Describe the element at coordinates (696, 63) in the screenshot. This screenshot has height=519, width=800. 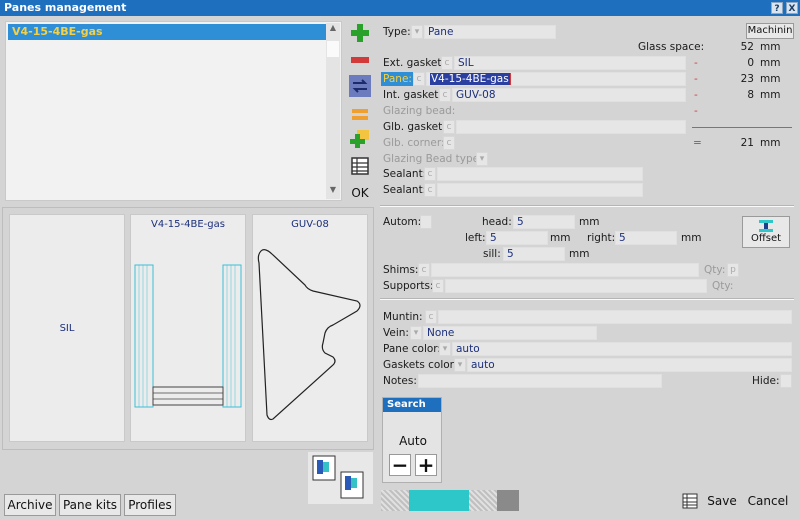
I see `ext-gasket-minus: -` at that location.